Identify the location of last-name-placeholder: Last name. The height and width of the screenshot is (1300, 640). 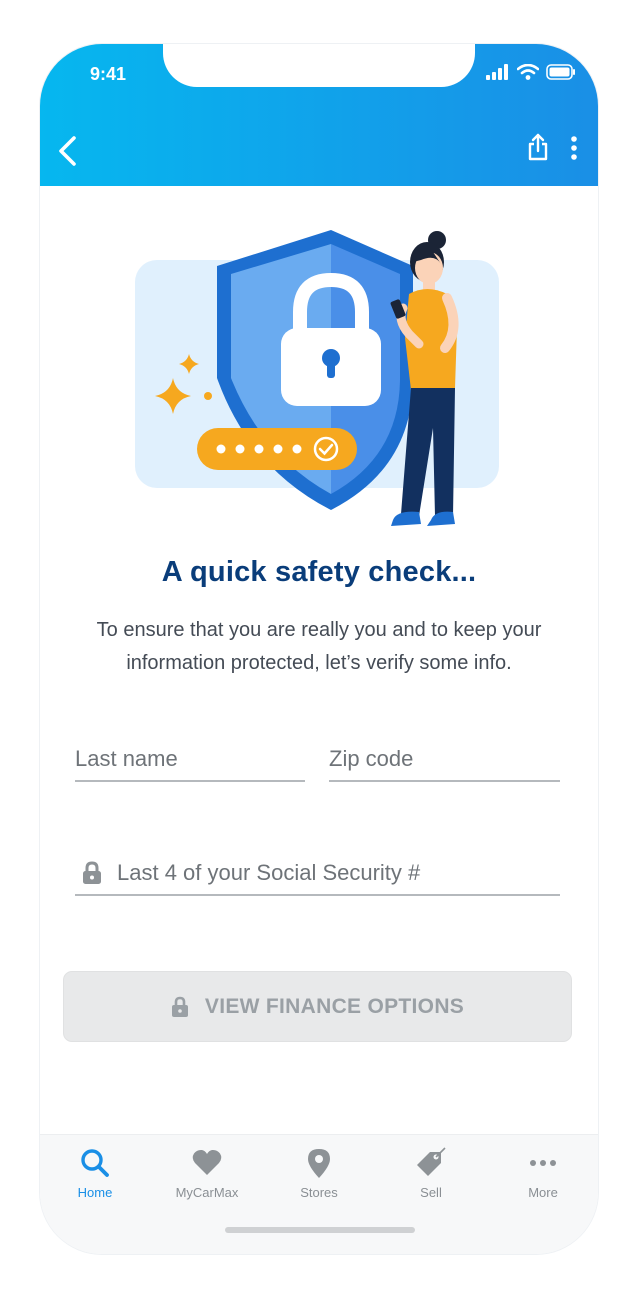
(126, 758).